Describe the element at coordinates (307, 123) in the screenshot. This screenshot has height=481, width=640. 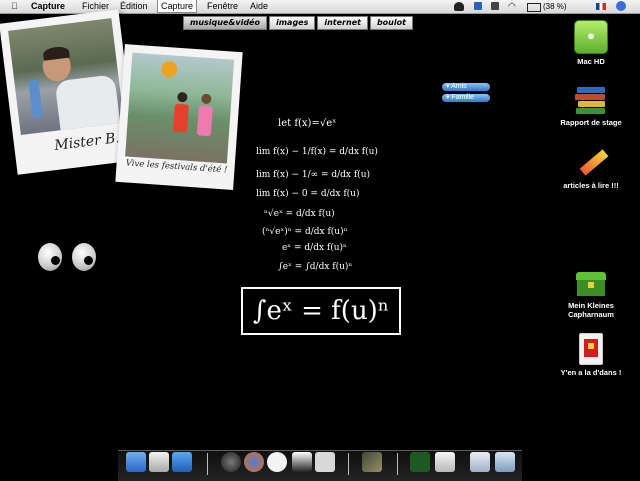
I see `math-line: let f(x)=√eˣ` at that location.